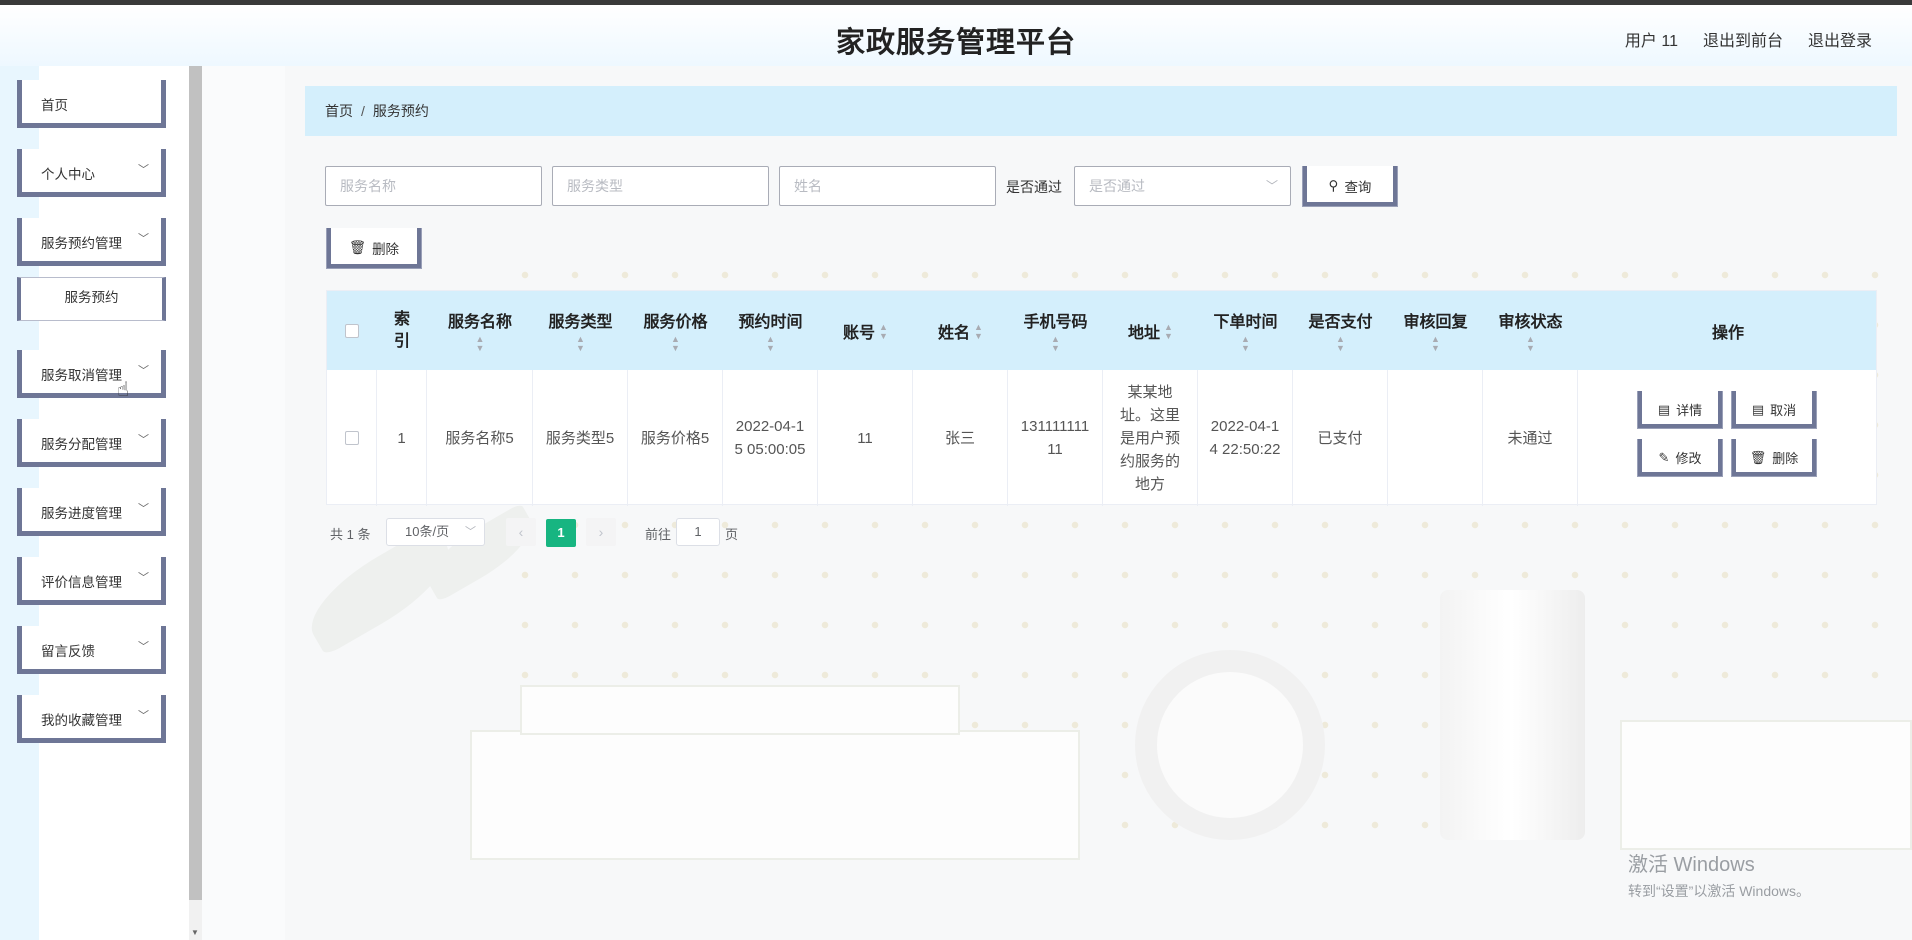 This screenshot has width=1912, height=940. Describe the element at coordinates (960, 330) in the screenshot. I see `header-name: 姓名 ▲ ▼` at that location.